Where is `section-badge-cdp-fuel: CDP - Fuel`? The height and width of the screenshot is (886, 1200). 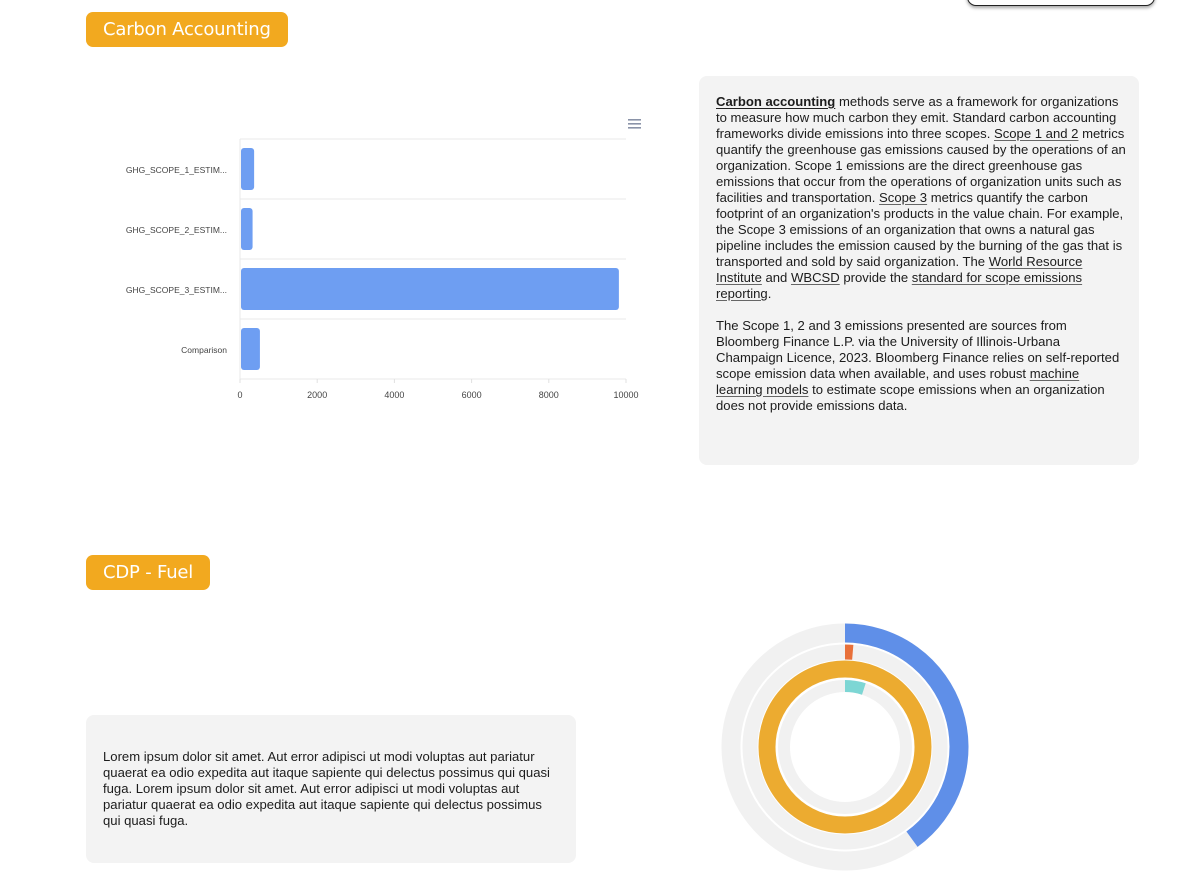 section-badge-cdp-fuel: CDP - Fuel is located at coordinates (148, 572).